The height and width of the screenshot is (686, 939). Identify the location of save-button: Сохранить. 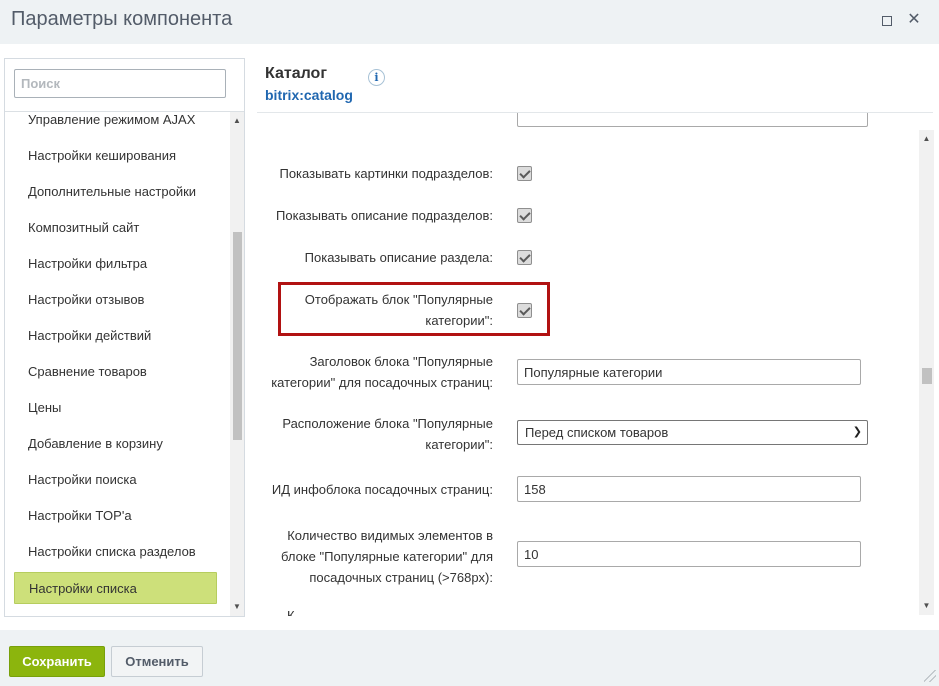
(57, 661).